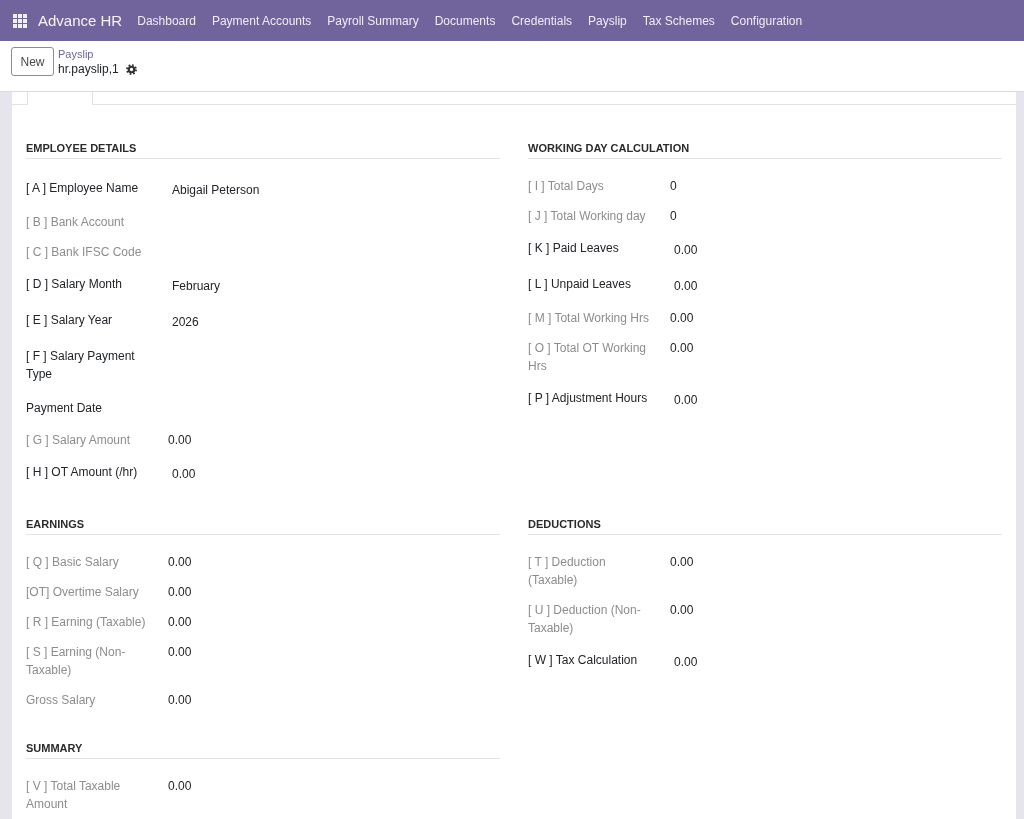  Describe the element at coordinates (542, 20) in the screenshot. I see `menu-item: Credentials` at that location.